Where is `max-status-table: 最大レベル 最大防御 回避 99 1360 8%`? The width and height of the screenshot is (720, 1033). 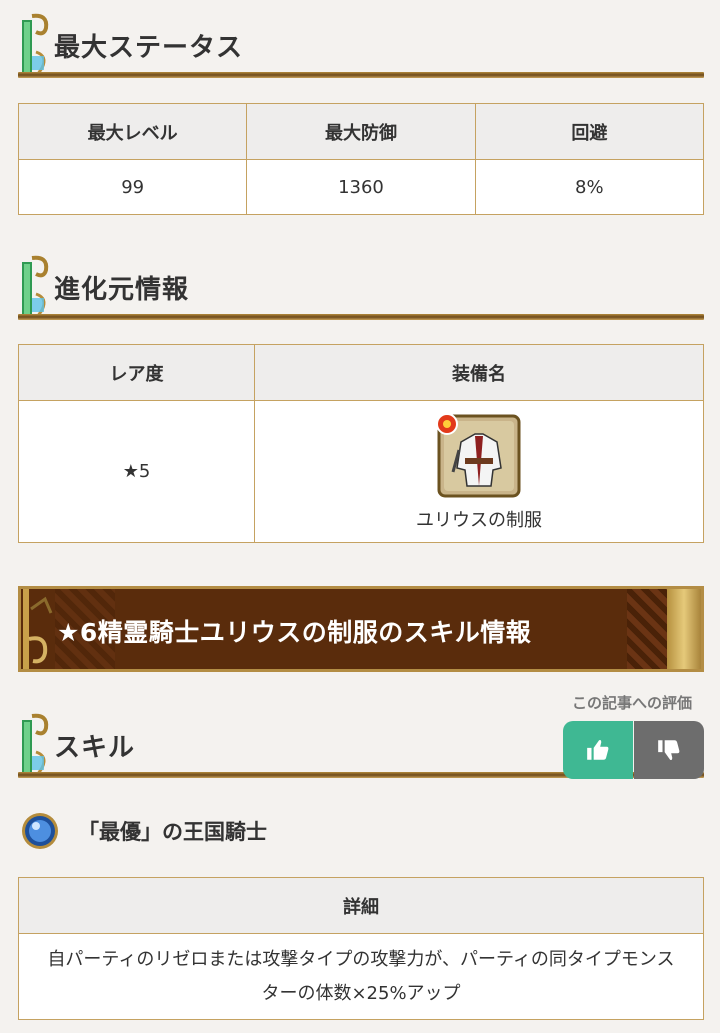
max-status-table: 最大レベル 最大防御 回避 99 1360 8% is located at coordinates (361, 159).